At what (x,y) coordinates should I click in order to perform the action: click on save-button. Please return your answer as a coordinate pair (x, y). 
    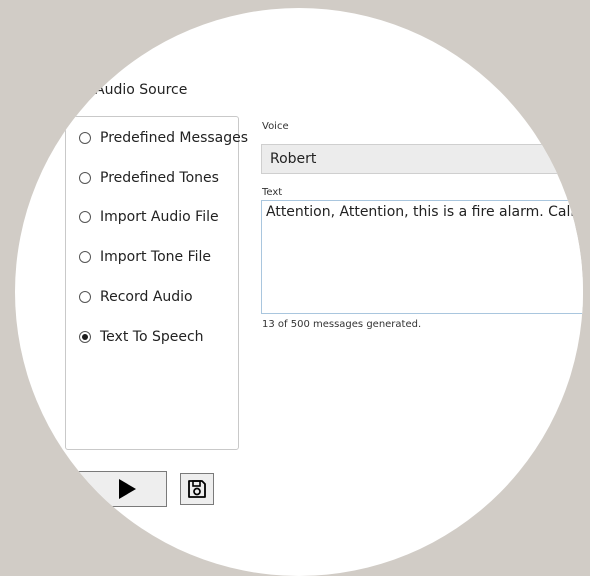
    Looking at the image, I should click on (197, 489).